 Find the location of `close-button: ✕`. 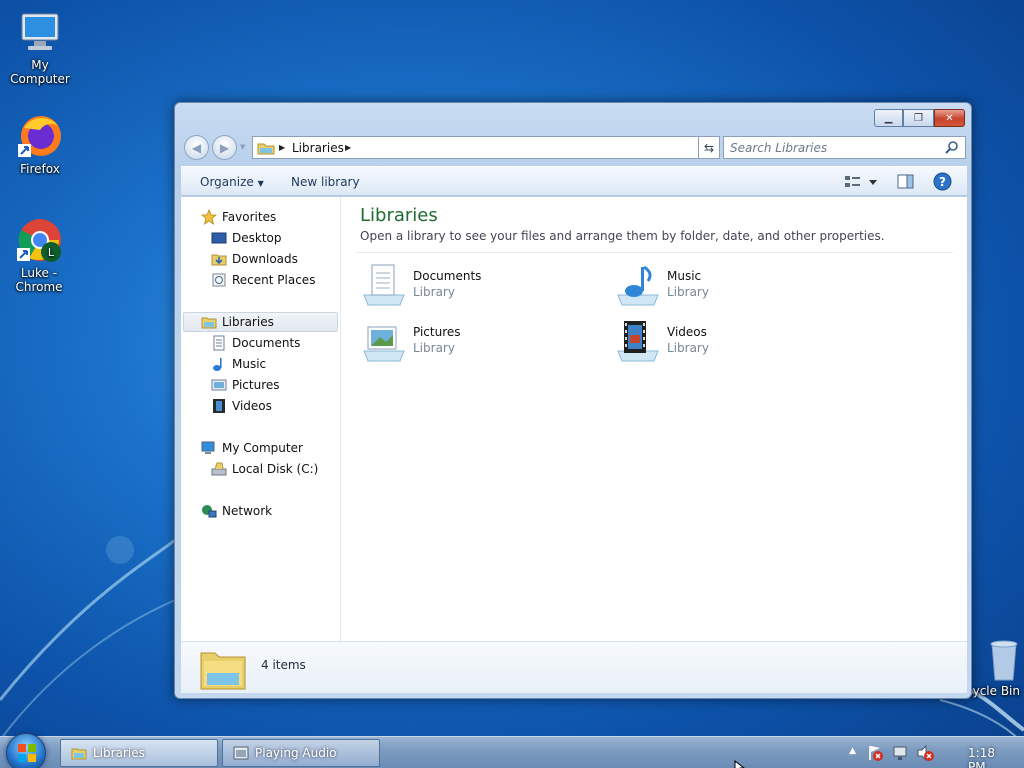

close-button: ✕ is located at coordinates (949, 118).